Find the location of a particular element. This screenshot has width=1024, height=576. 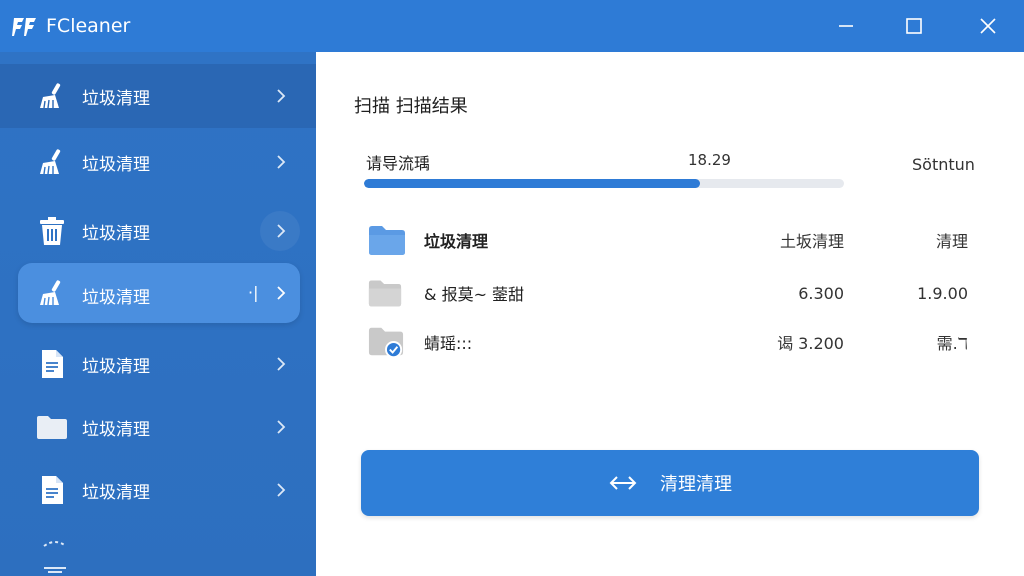

row-name: 垃圾清理 is located at coordinates (456, 241).